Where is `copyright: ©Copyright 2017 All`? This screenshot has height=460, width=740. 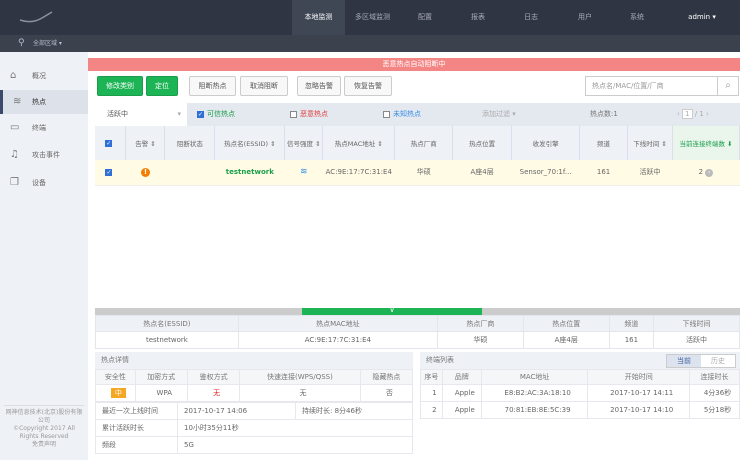 copyright: ©Copyright 2017 All is located at coordinates (44, 428).